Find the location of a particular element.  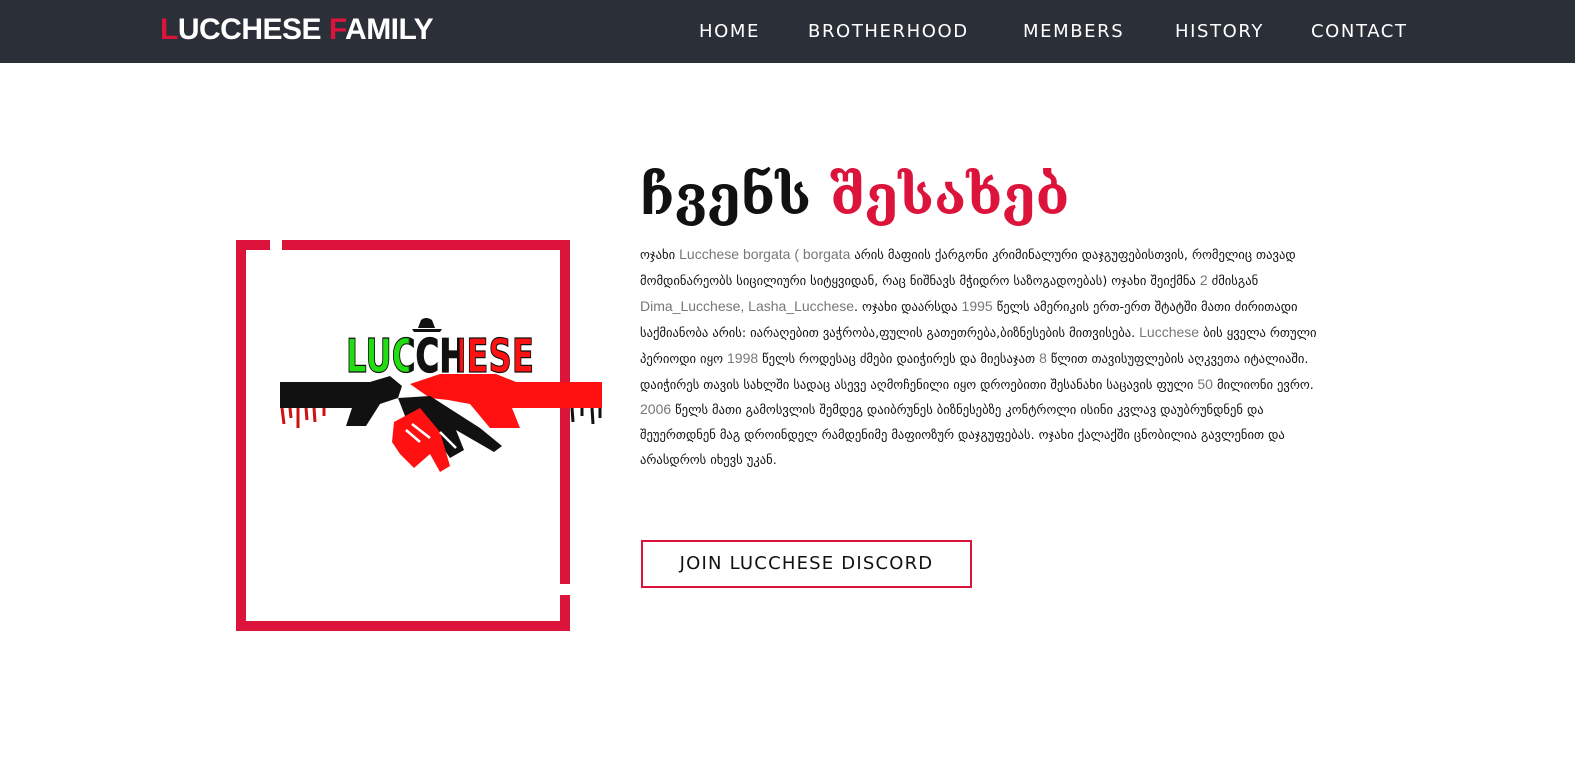

paragraph-highlight: 1998 is located at coordinates (743, 357).